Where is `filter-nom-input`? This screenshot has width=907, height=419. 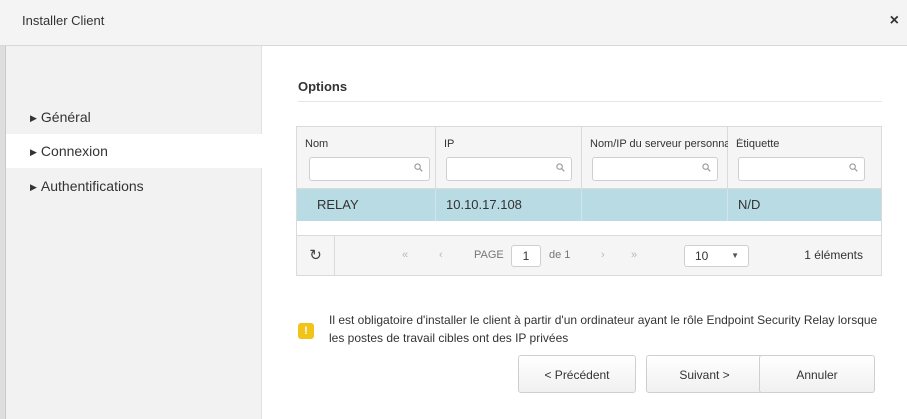 filter-nom-input is located at coordinates (369, 169).